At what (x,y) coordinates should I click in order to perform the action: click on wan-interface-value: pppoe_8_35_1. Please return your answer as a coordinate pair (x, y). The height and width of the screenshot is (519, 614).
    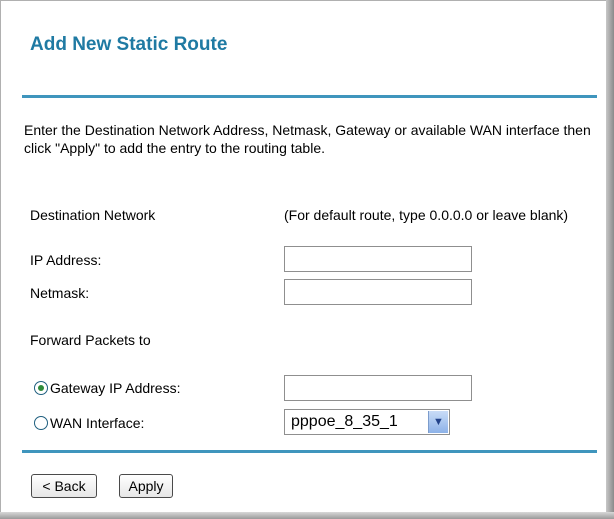
    Looking at the image, I should click on (344, 421).